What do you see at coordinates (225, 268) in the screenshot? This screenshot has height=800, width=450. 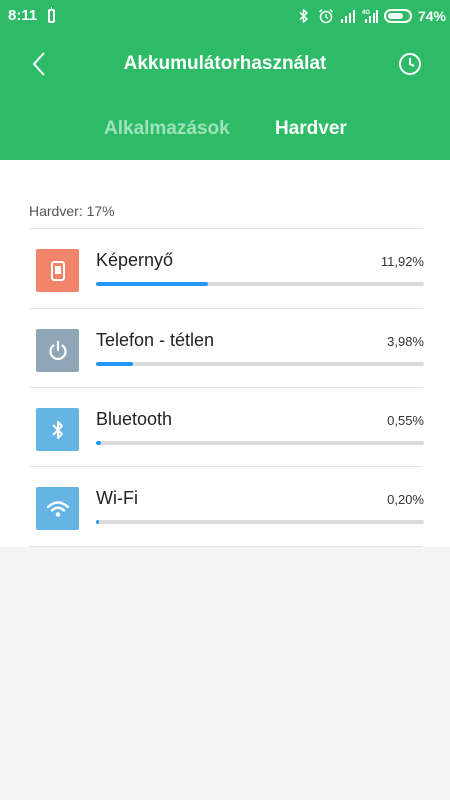 I see `list-item: Képernyő 11,92%` at bounding box center [225, 268].